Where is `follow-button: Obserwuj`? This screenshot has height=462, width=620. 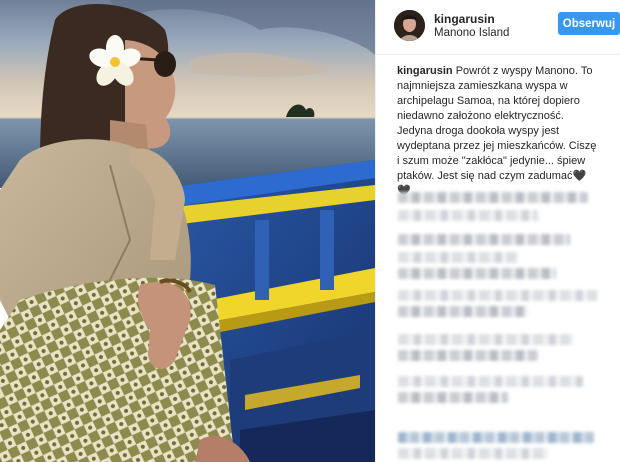
follow-button: Obserwuj is located at coordinates (589, 23).